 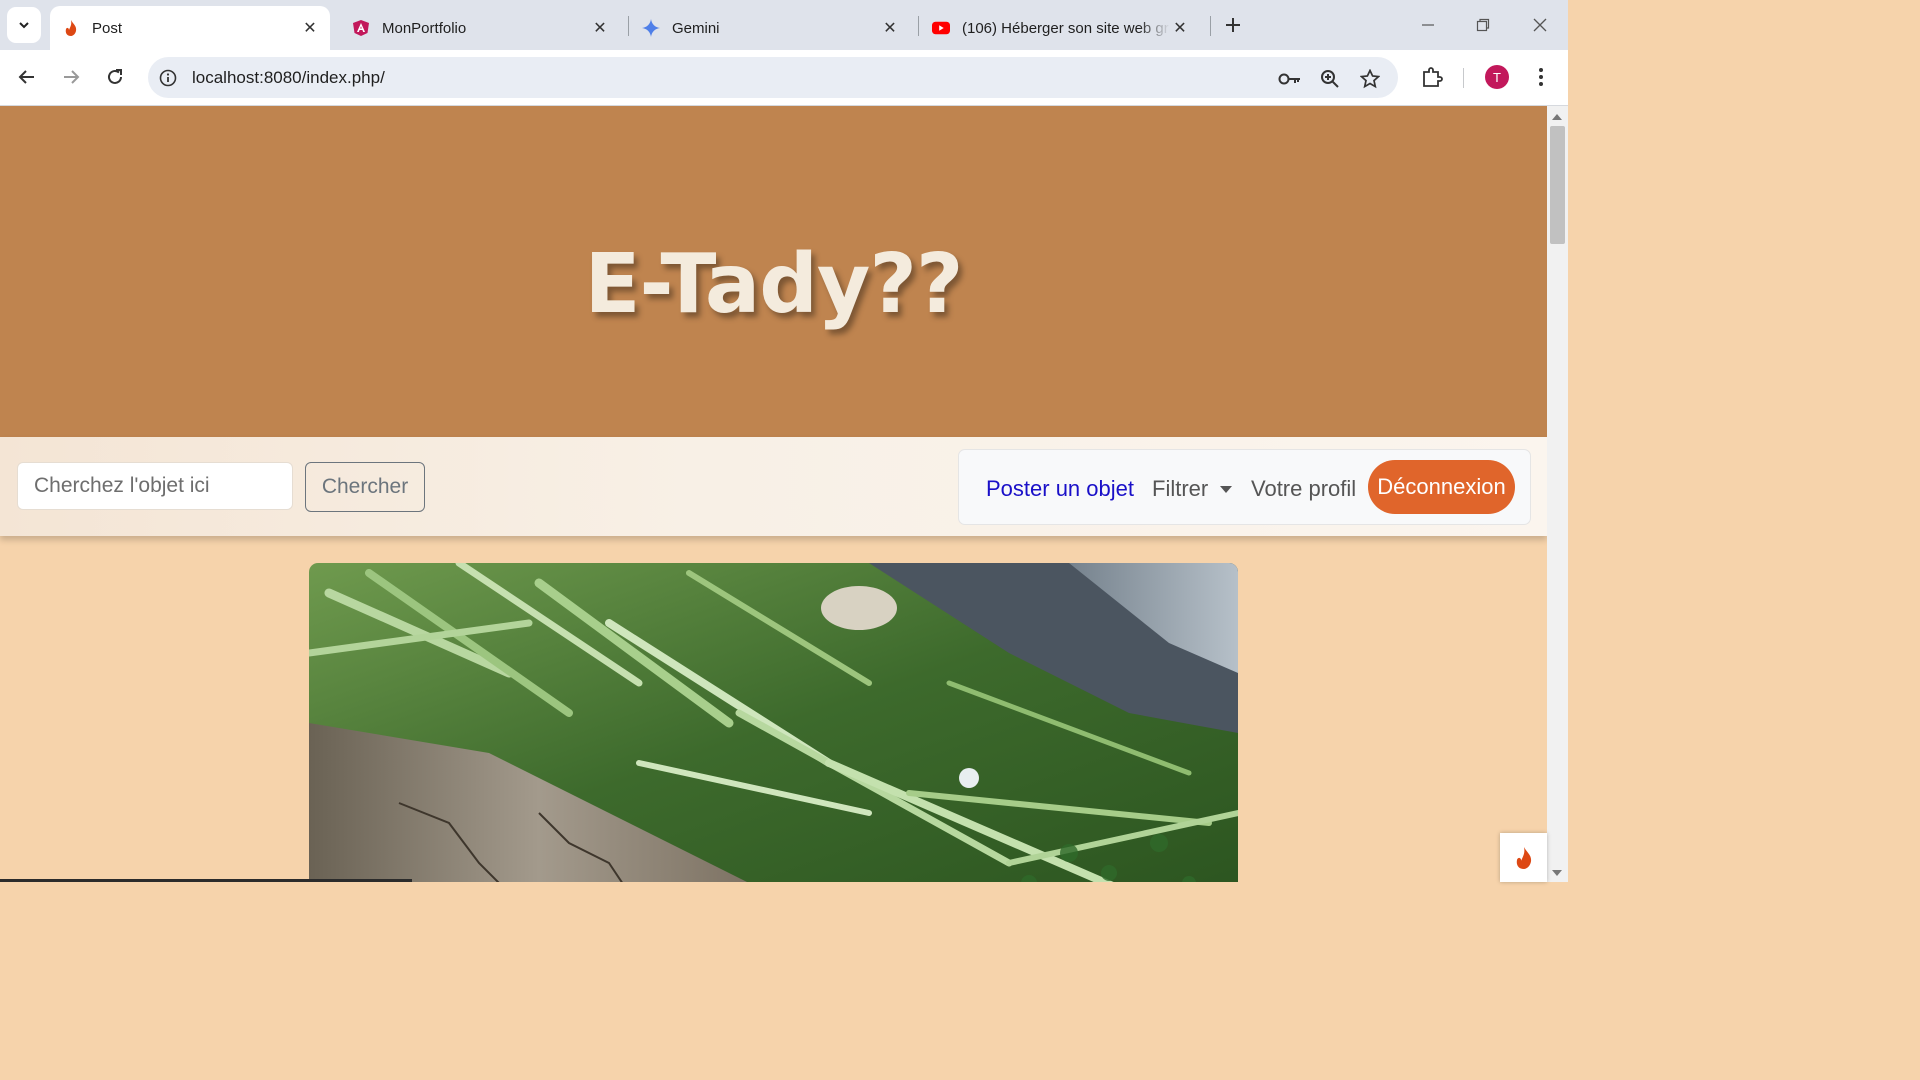 What do you see at coordinates (480, 28) in the screenshot?
I see `tab-monportfolio: MonPortfolio ✕` at bounding box center [480, 28].